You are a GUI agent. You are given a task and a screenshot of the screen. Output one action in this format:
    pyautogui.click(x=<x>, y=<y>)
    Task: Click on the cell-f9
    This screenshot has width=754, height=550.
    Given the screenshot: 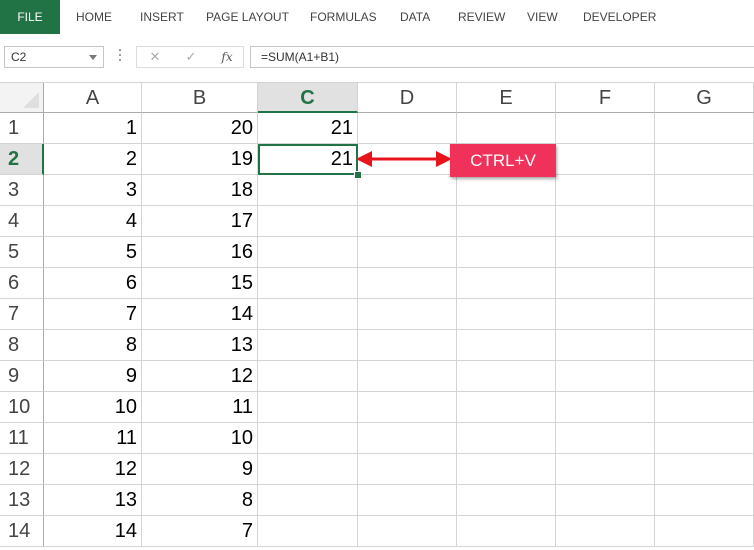 What is the action you would take?
    pyautogui.click(x=605, y=376)
    